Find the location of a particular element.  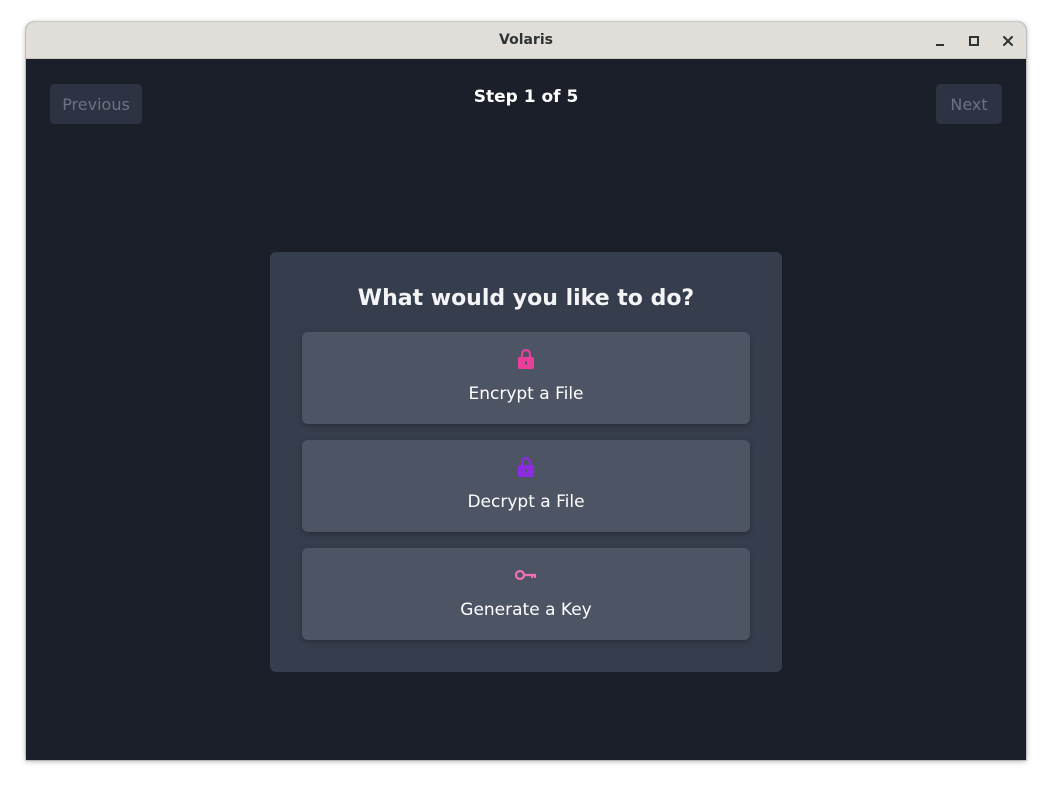

key-icon is located at coordinates (525, 575).